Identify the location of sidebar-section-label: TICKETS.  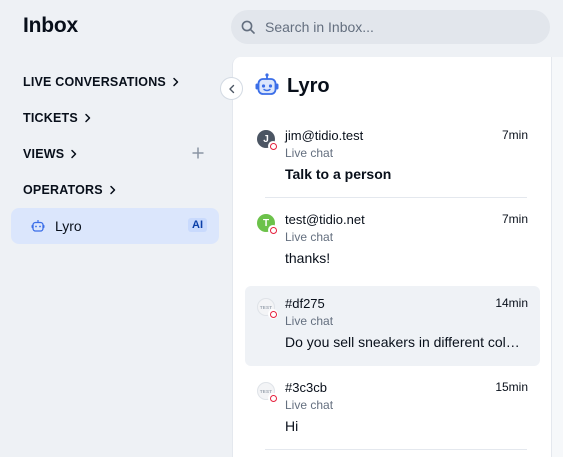
(50, 118).